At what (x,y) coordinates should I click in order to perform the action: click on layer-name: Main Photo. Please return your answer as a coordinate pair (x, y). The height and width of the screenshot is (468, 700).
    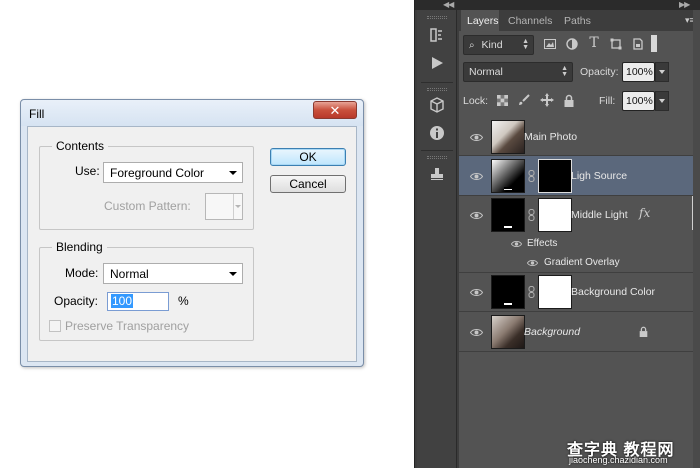
    Looking at the image, I should click on (551, 137).